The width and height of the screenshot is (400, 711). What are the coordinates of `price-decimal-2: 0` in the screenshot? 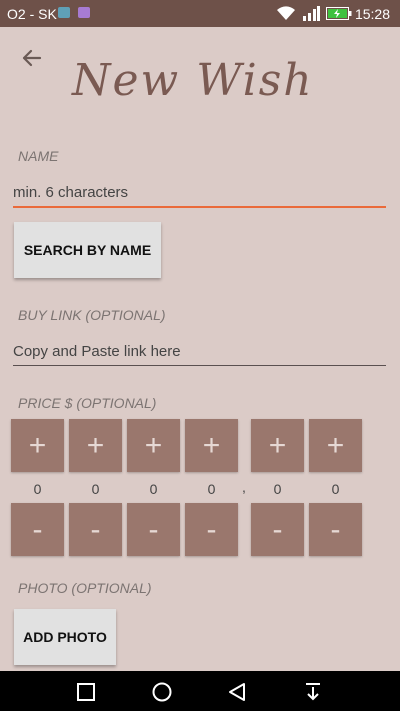 It's located at (335, 489).